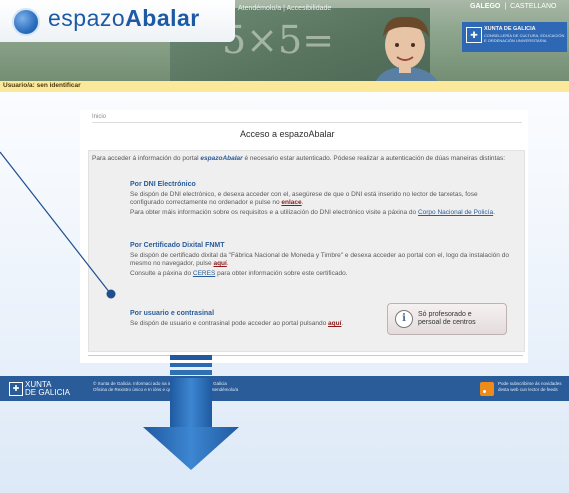  Describe the element at coordinates (307, 122) in the screenshot. I see `divider` at that location.